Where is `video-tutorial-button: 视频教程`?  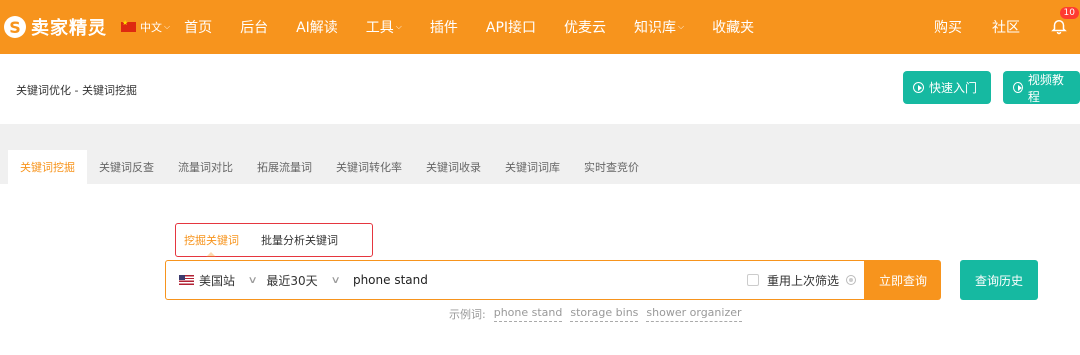 video-tutorial-button: 视频教程 is located at coordinates (1041, 87).